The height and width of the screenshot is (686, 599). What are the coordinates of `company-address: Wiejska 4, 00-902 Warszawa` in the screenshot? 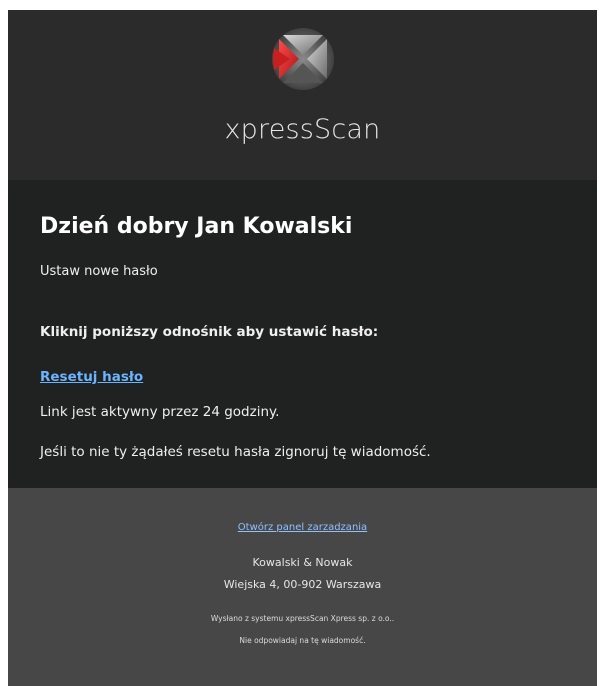 It's located at (302, 584).